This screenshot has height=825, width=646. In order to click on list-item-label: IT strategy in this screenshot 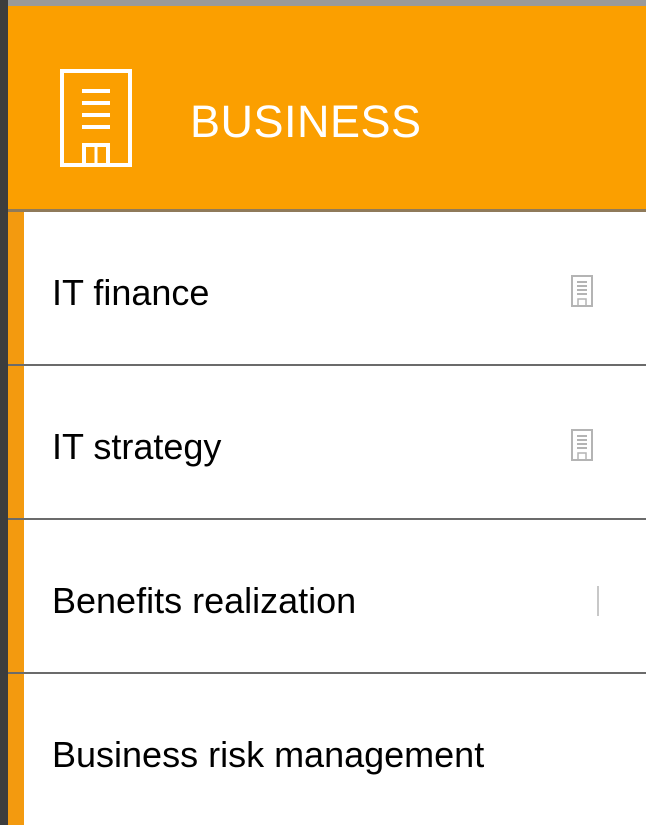, I will do `click(137, 446)`.